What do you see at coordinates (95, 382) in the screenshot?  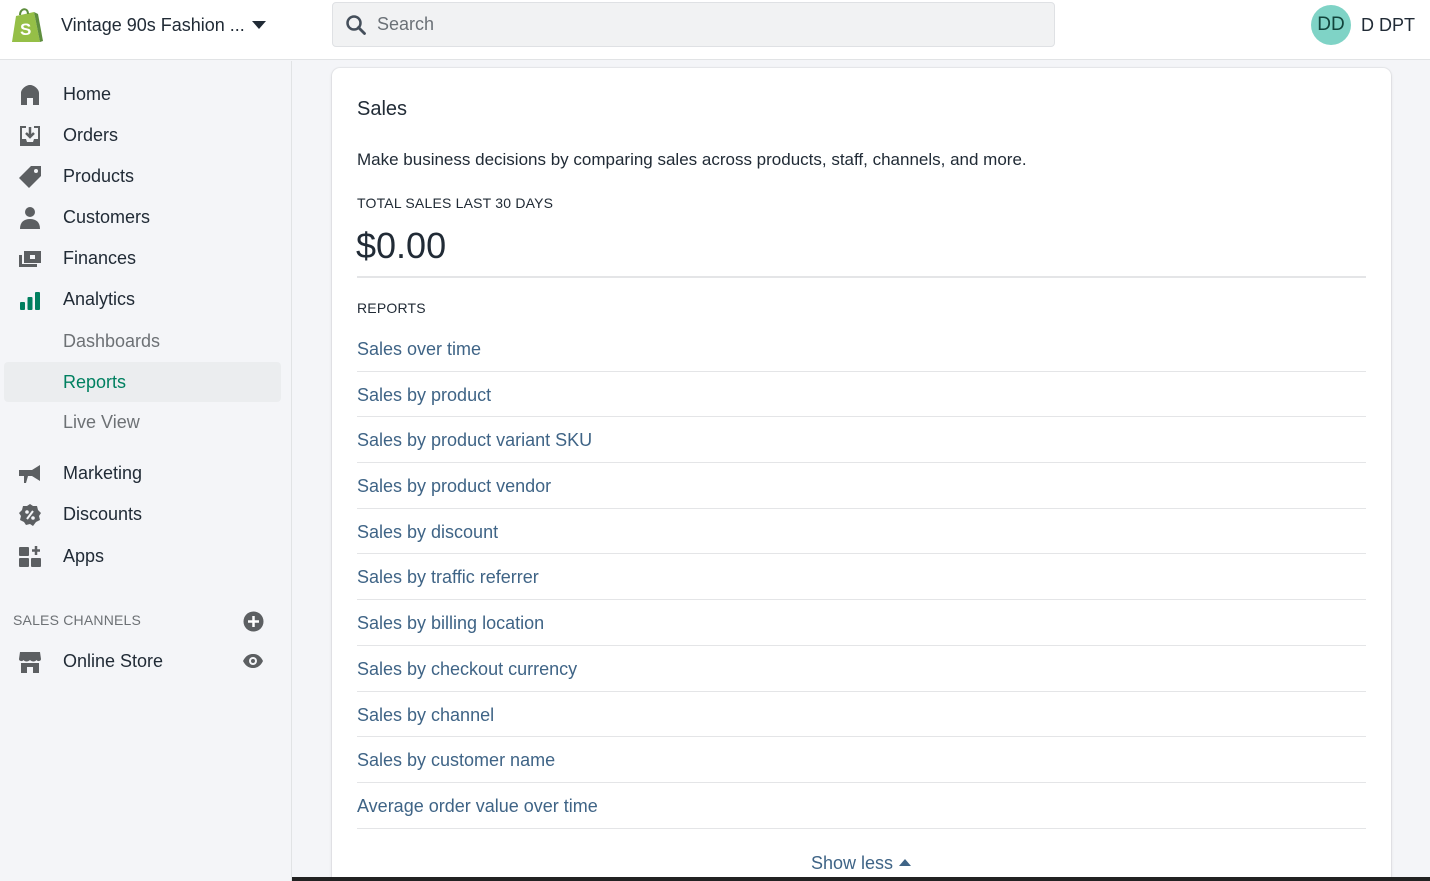 I see `sidebar-item-label: Reports` at bounding box center [95, 382].